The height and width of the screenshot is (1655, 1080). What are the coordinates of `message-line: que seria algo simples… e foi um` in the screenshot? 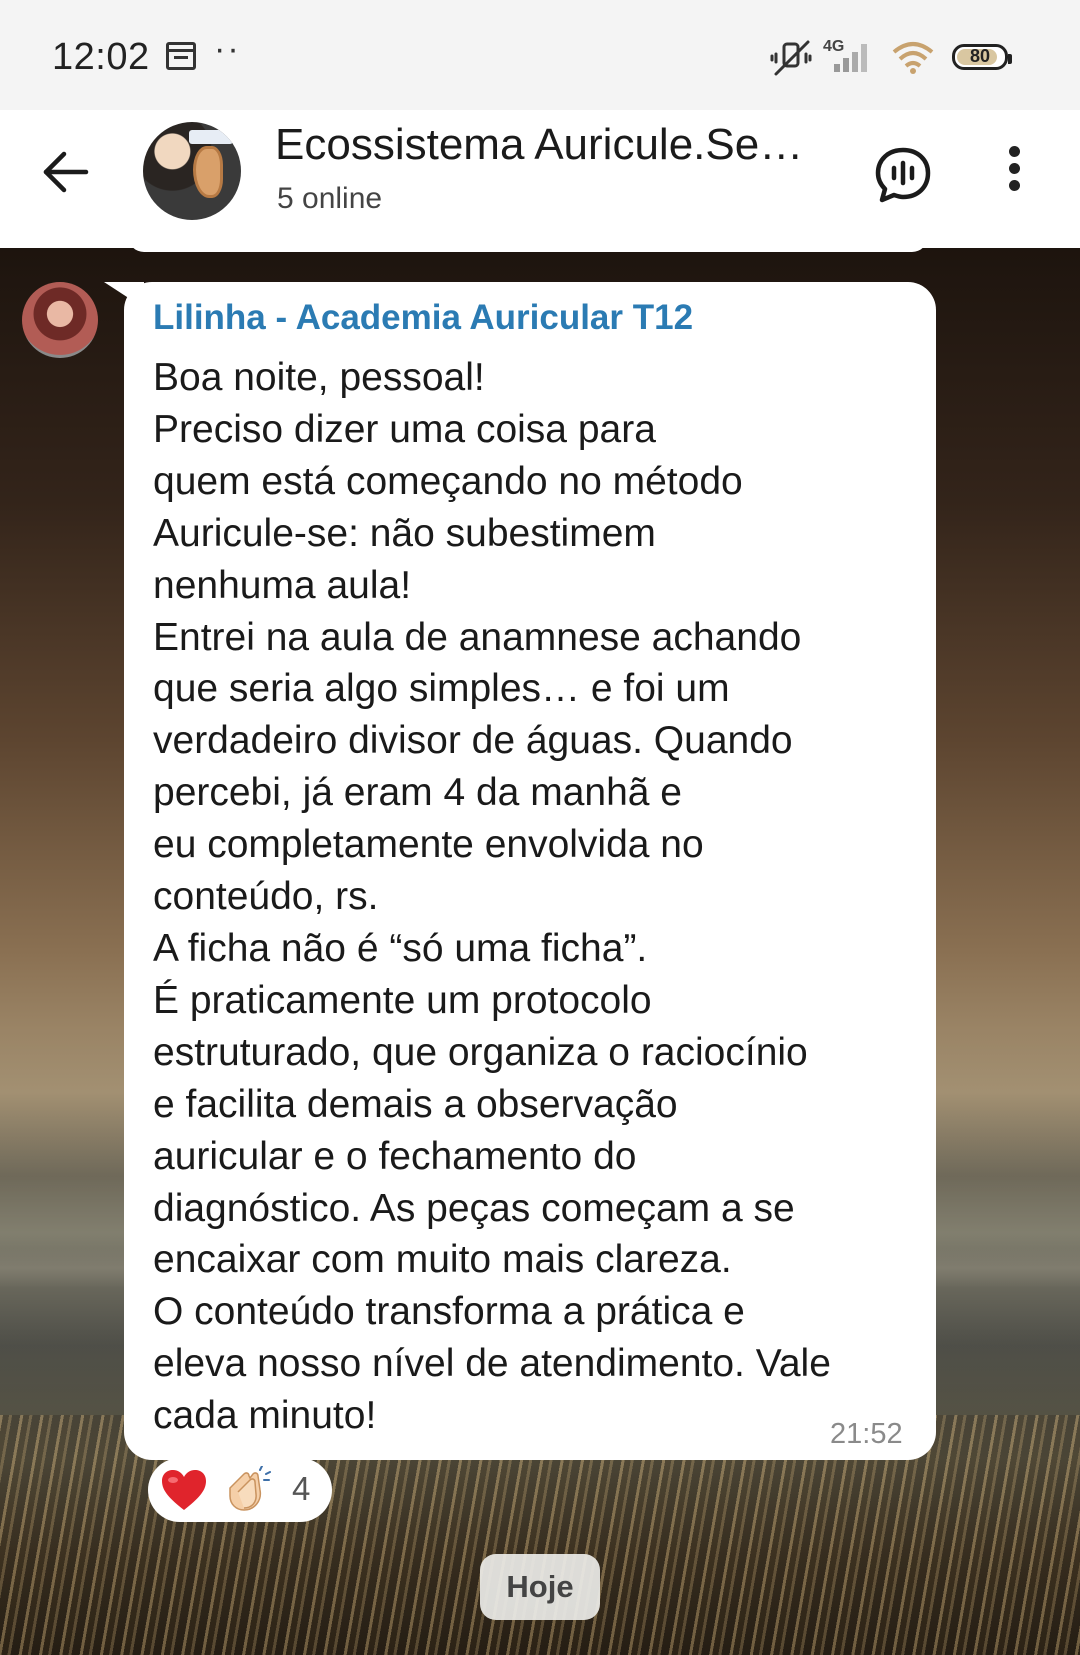 It's located at (441, 689).